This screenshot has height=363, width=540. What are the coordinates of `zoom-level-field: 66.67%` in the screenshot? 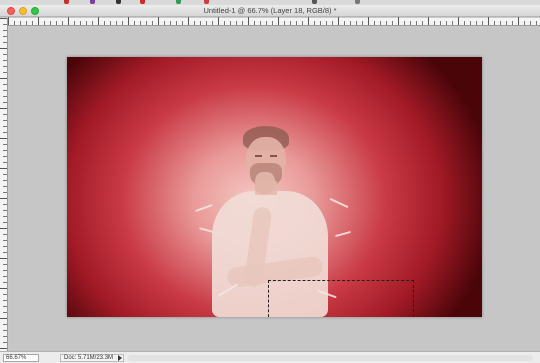 It's located at (21, 358).